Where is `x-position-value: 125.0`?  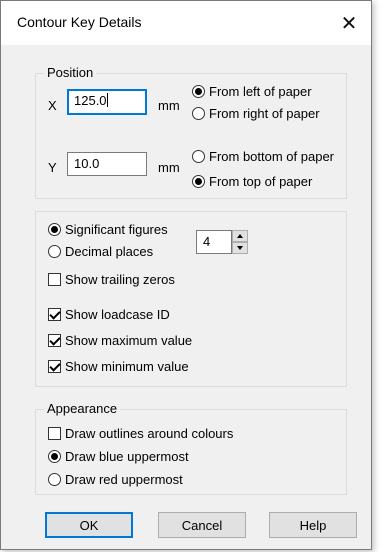 x-position-value: 125.0 is located at coordinates (90, 100).